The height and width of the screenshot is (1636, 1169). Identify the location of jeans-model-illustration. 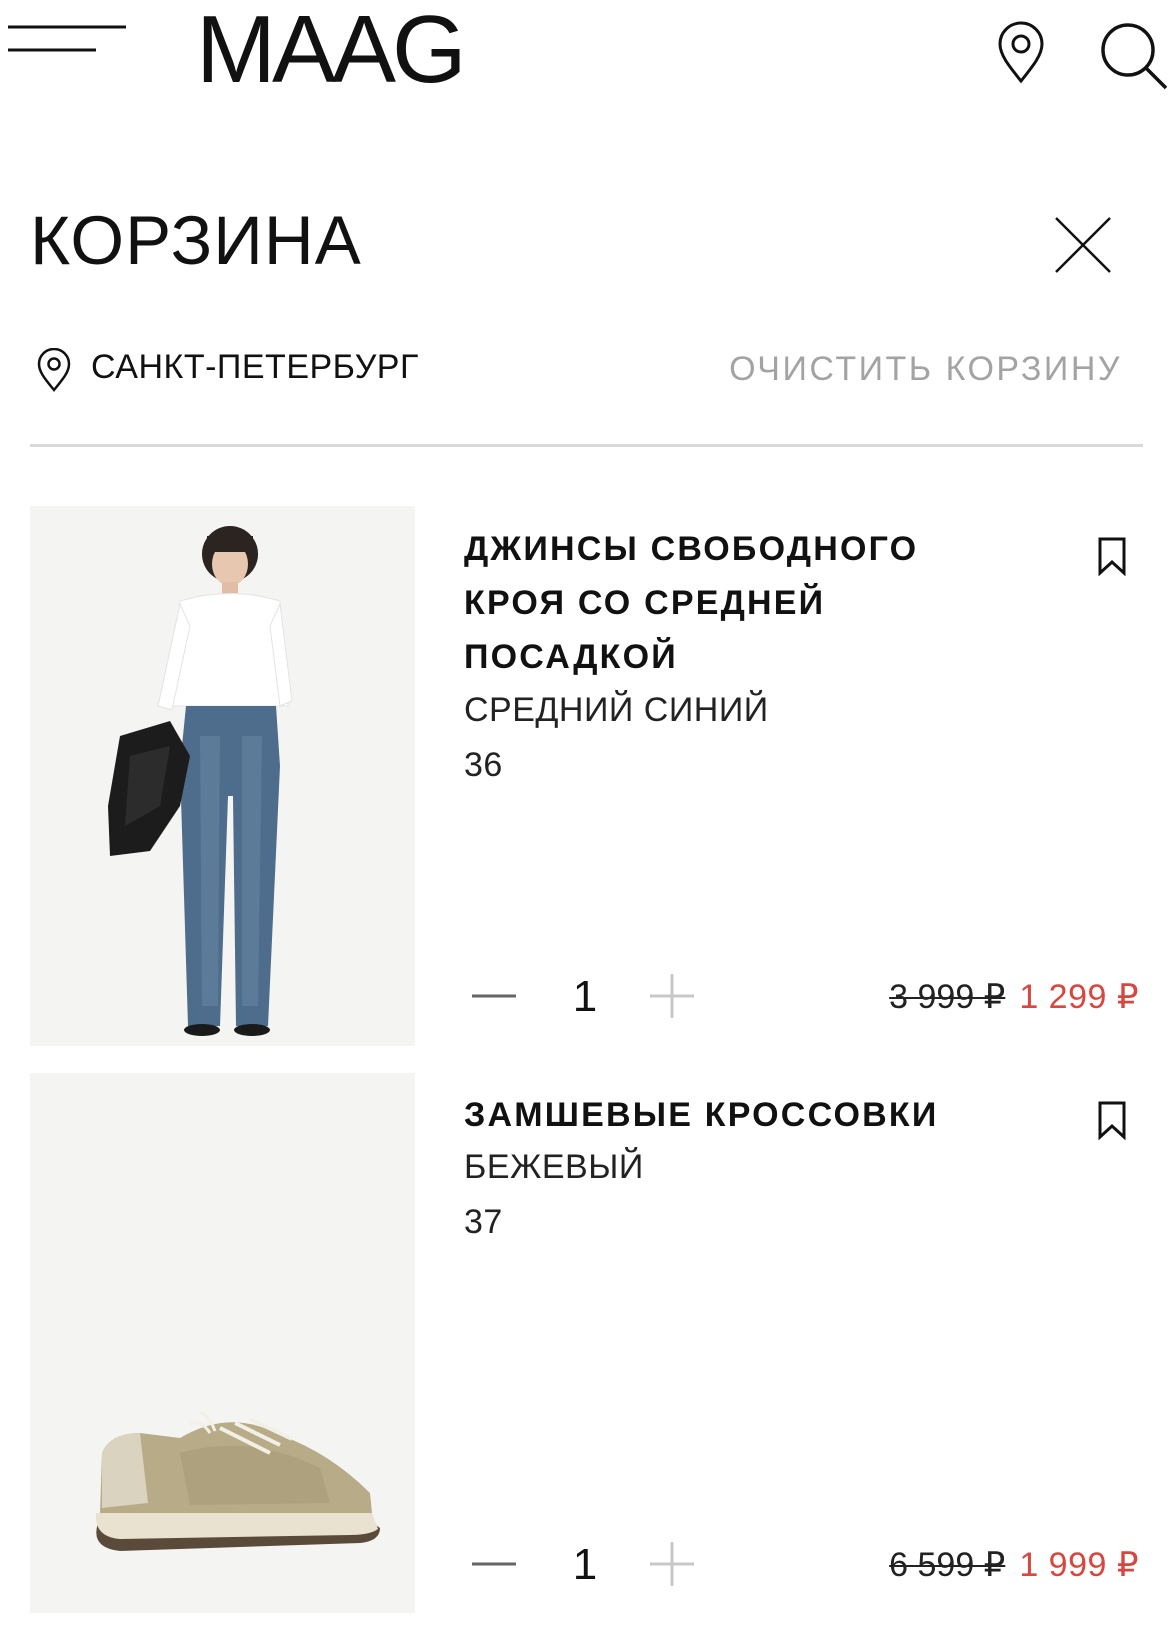
(222, 776).